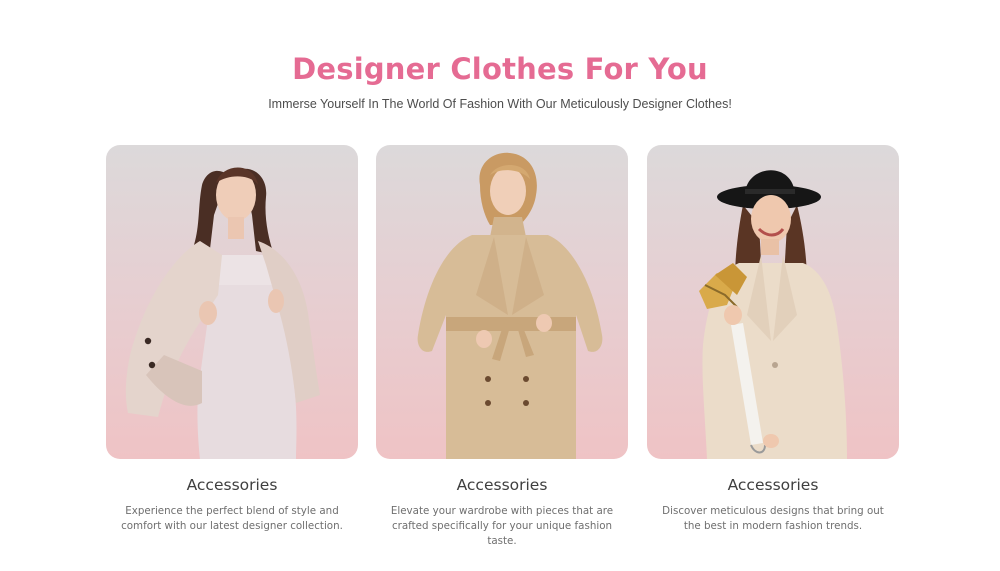  I want to click on page-title: Designer Clothes For You, so click(500, 69).